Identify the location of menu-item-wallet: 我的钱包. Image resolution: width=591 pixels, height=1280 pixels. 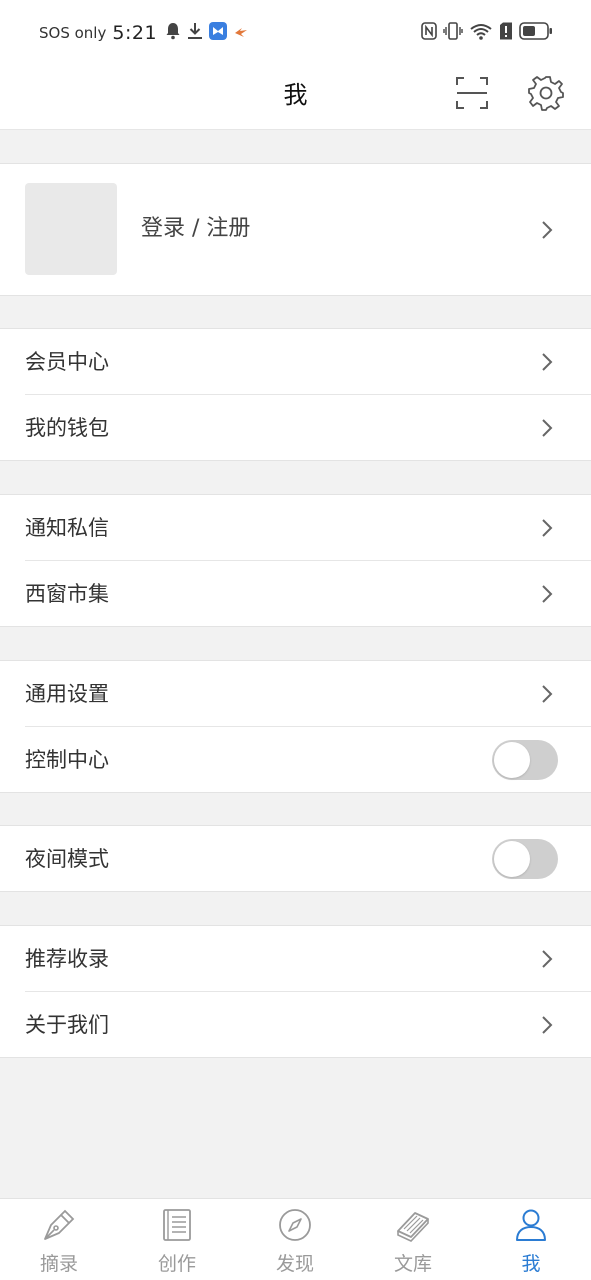
(295, 428).